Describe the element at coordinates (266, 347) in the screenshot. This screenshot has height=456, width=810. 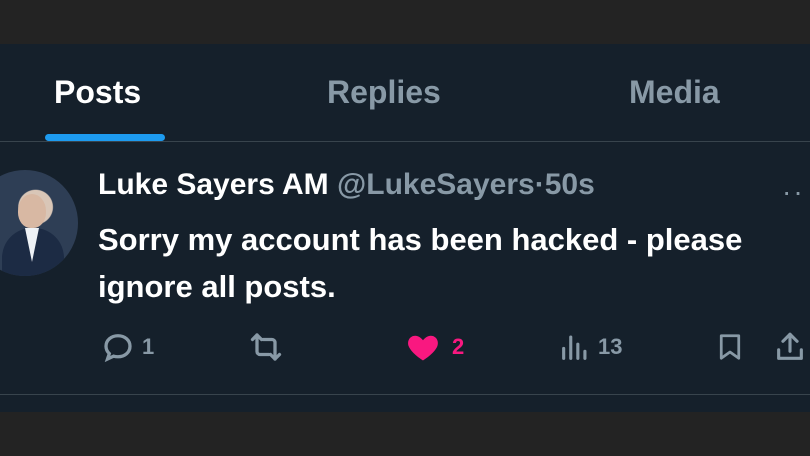
I see `repost-icon` at that location.